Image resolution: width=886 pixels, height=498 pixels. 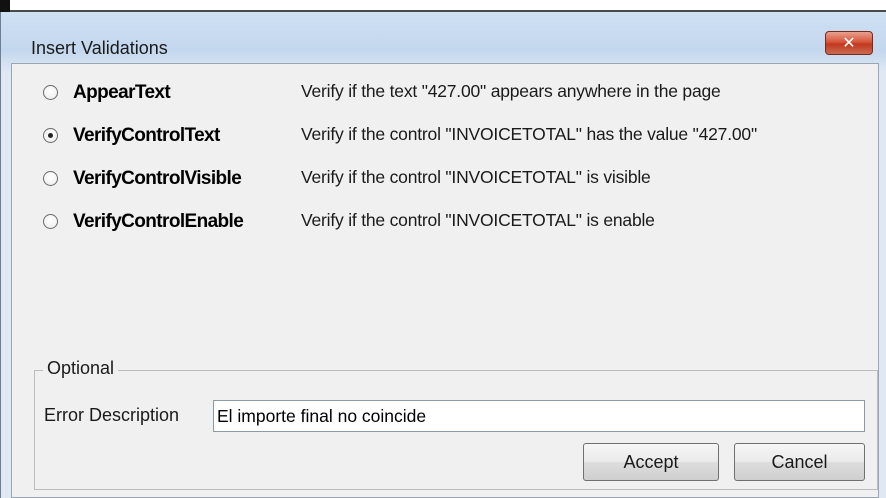 What do you see at coordinates (157, 179) in the screenshot?
I see `option-label: VerifyControlVisible` at bounding box center [157, 179].